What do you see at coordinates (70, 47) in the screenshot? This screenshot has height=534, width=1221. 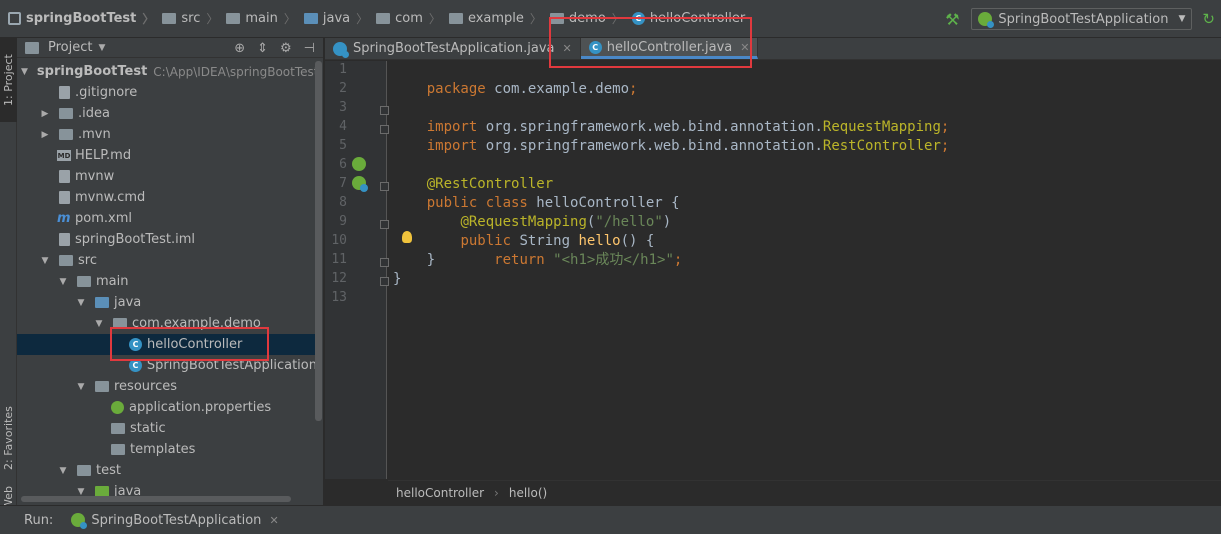 I see `project-panel-title: Project` at bounding box center [70, 47].